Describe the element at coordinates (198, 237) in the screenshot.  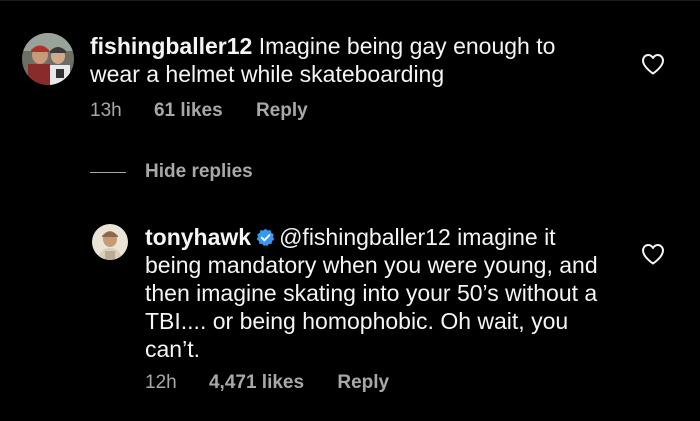
I see `reply-username: tonyhawk` at that location.